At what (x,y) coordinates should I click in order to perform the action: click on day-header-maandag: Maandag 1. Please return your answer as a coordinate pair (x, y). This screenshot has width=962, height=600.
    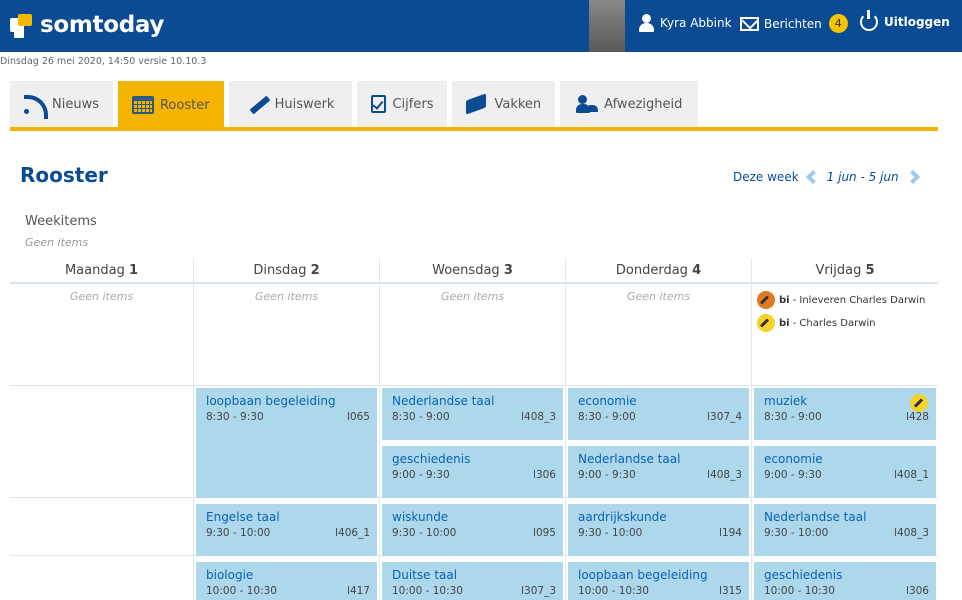
    Looking at the image, I should click on (101, 271).